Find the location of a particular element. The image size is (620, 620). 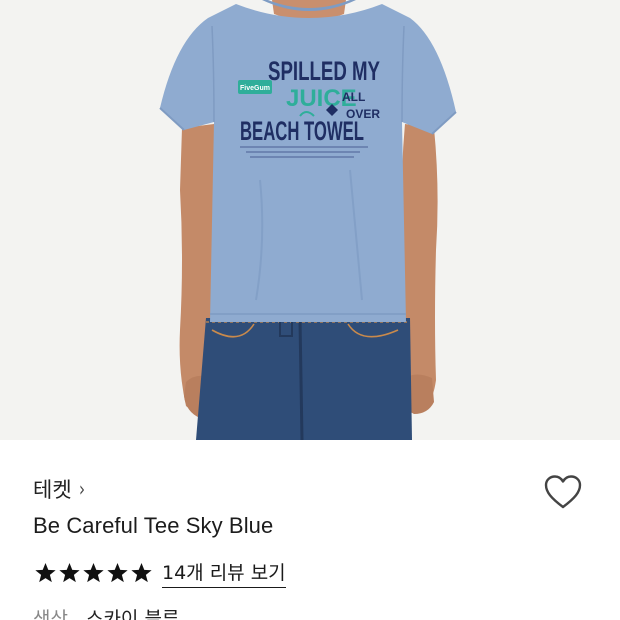

shirt-print-line1: SPILLED MY is located at coordinates (324, 71).